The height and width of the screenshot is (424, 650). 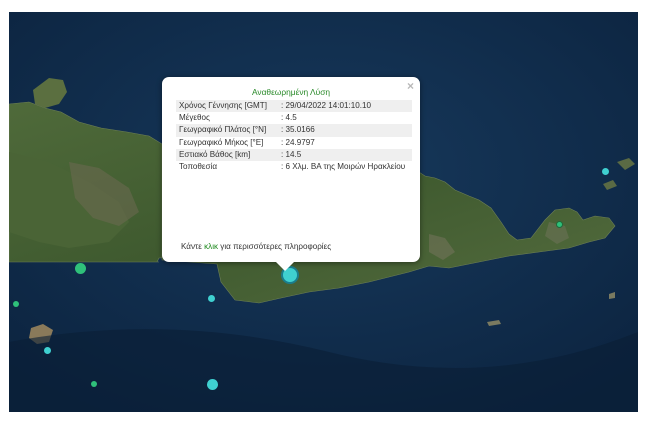 I want to click on event-east-inland, so click(x=559, y=224).